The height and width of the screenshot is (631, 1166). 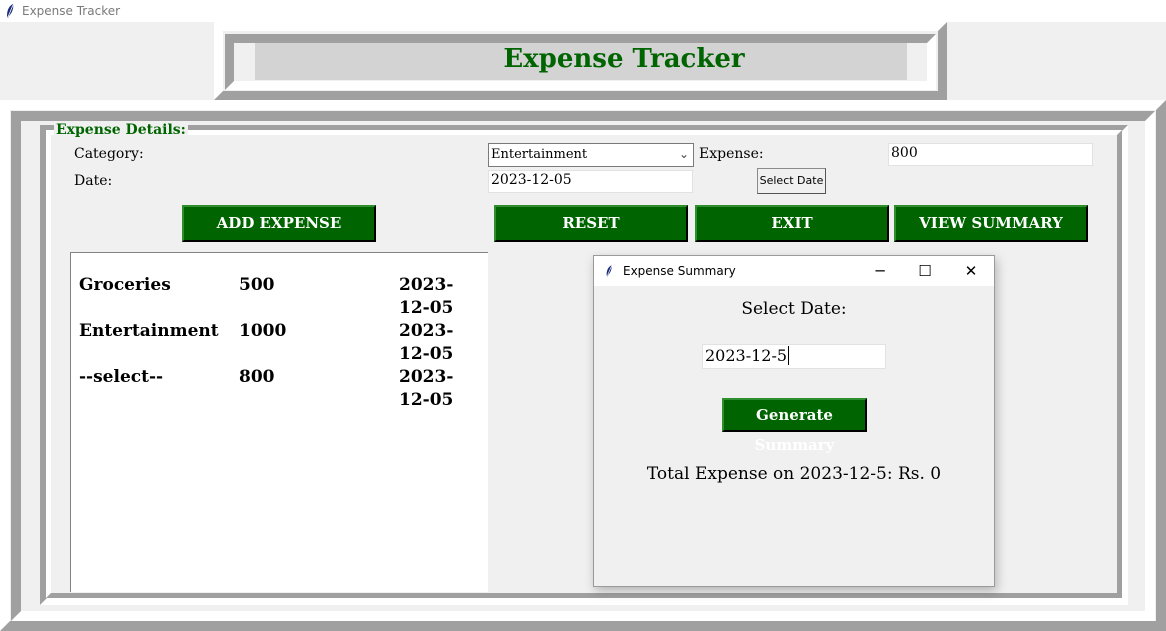 What do you see at coordinates (990, 154) in the screenshot?
I see `expense-input: 800` at bounding box center [990, 154].